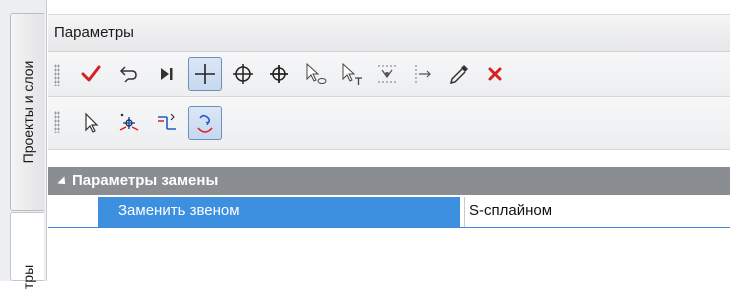  I want to click on circle-crosshair-alt-icon, so click(279, 74).